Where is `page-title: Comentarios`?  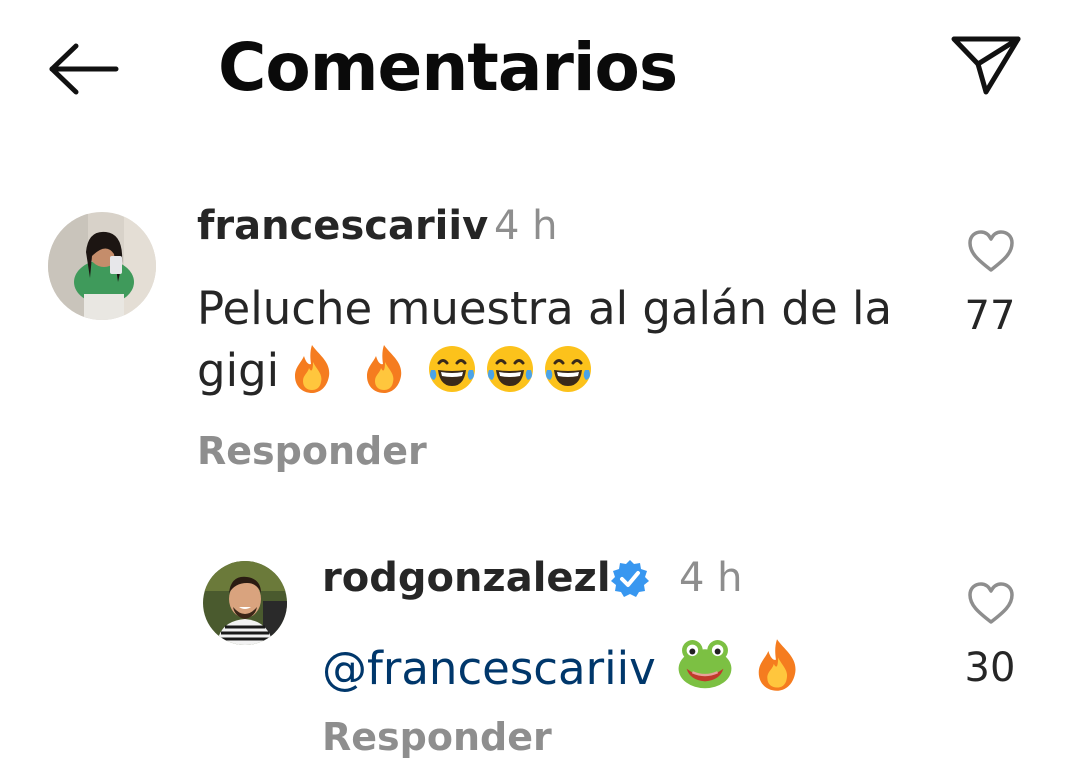 page-title: Comentarios is located at coordinates (448, 67).